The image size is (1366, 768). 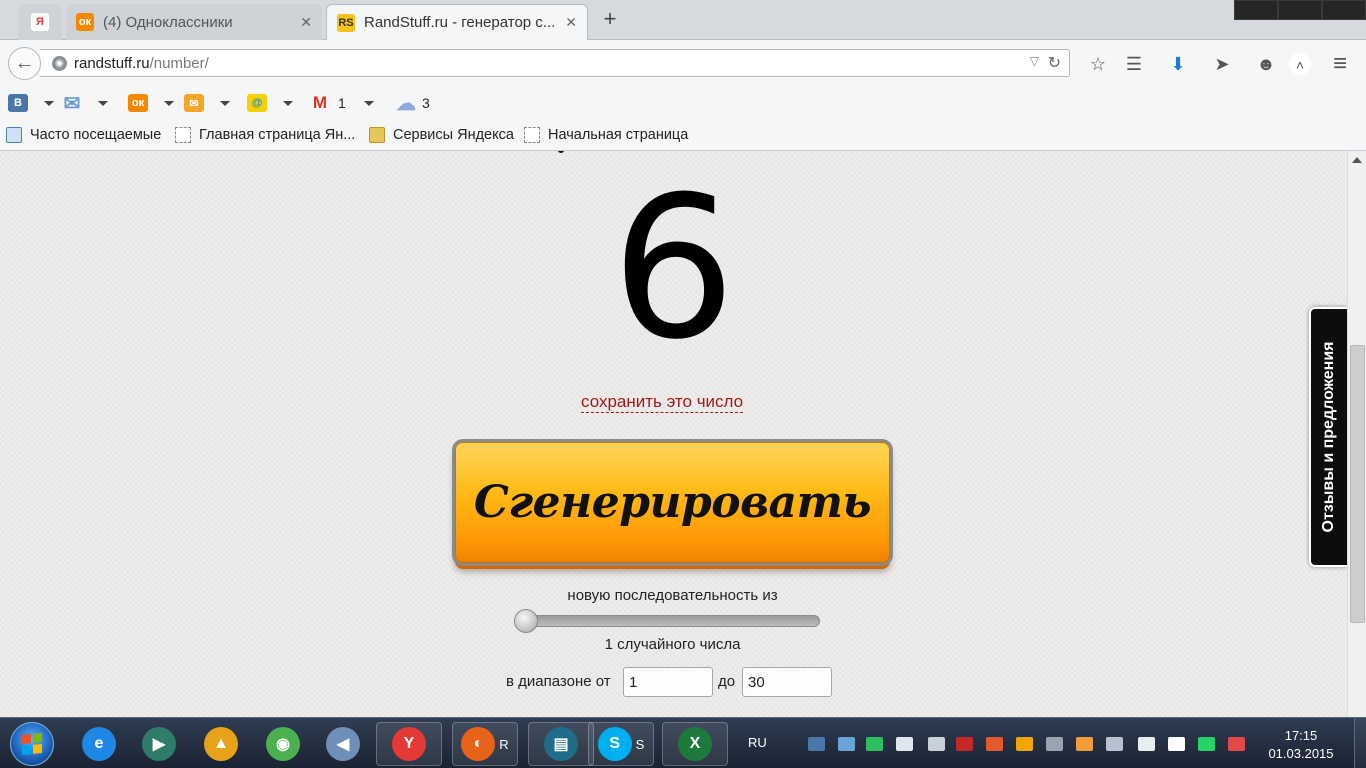 What do you see at coordinates (727, 681) in the screenshot?
I see `range-to-label: до` at bounding box center [727, 681].